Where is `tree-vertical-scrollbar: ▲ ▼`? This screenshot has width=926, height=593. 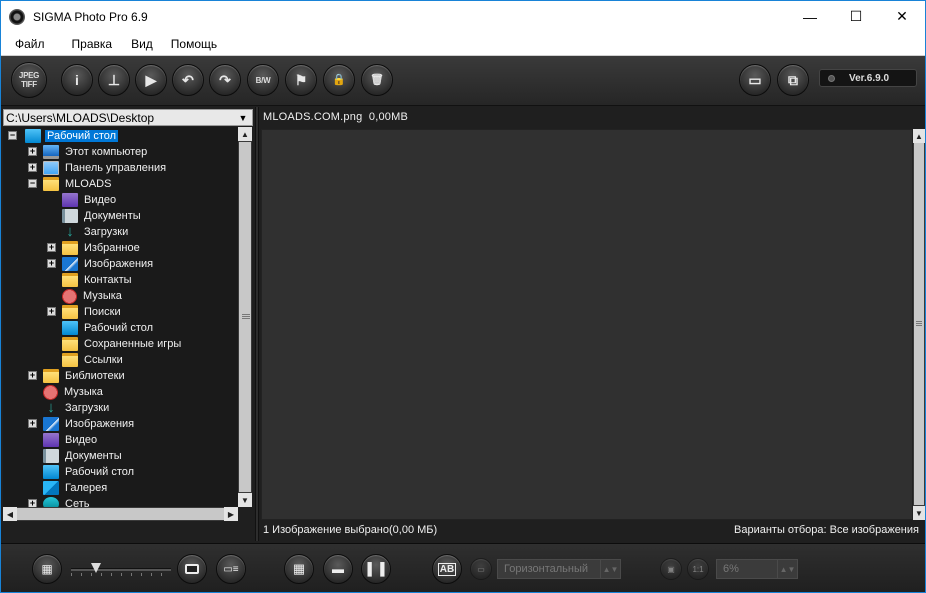
tree-vertical-scrollbar: ▲ ▼ is located at coordinates (245, 317).